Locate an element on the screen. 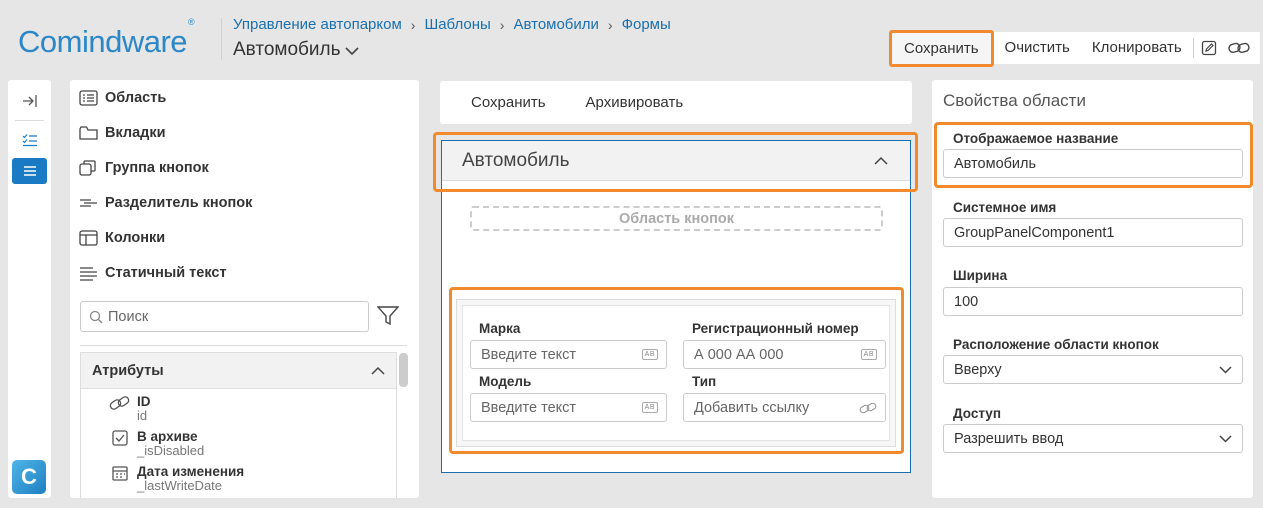  palette-divider is located at coordinates (243, 345).